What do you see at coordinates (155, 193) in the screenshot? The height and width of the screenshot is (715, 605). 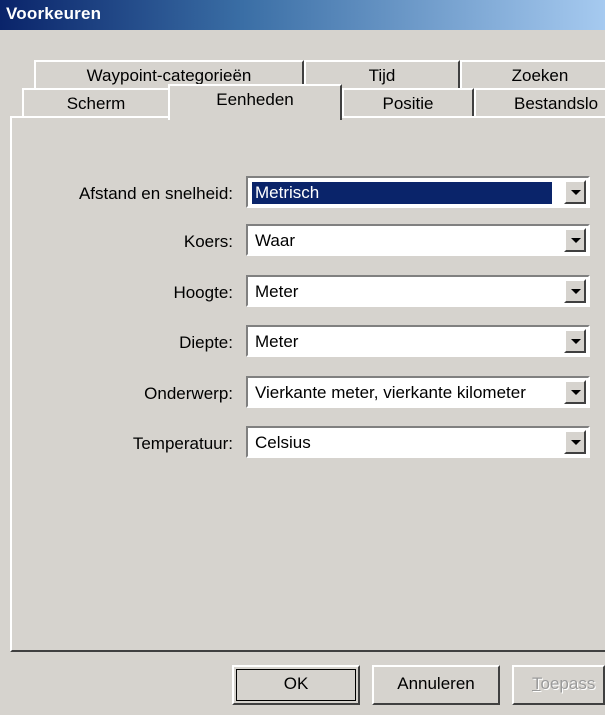 I see `distance-speed-label: Afstand en snelheid:` at bounding box center [155, 193].